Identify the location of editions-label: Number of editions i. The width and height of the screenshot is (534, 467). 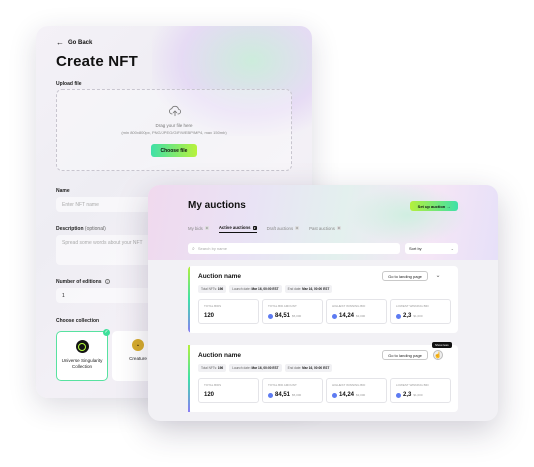
(83, 282).